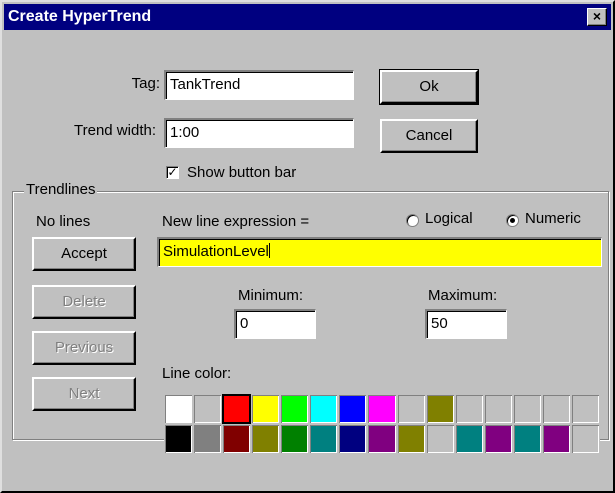 Image resolution: width=615 pixels, height=493 pixels. What do you see at coordinates (463, 295) in the screenshot?
I see `maximum-label: Maximum:` at bounding box center [463, 295].